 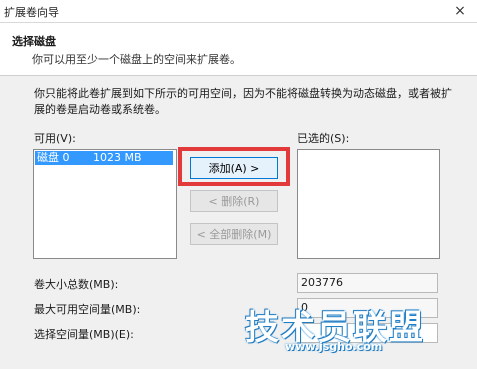 What do you see at coordinates (460, 11) in the screenshot?
I see `close-icon: ×` at bounding box center [460, 11].